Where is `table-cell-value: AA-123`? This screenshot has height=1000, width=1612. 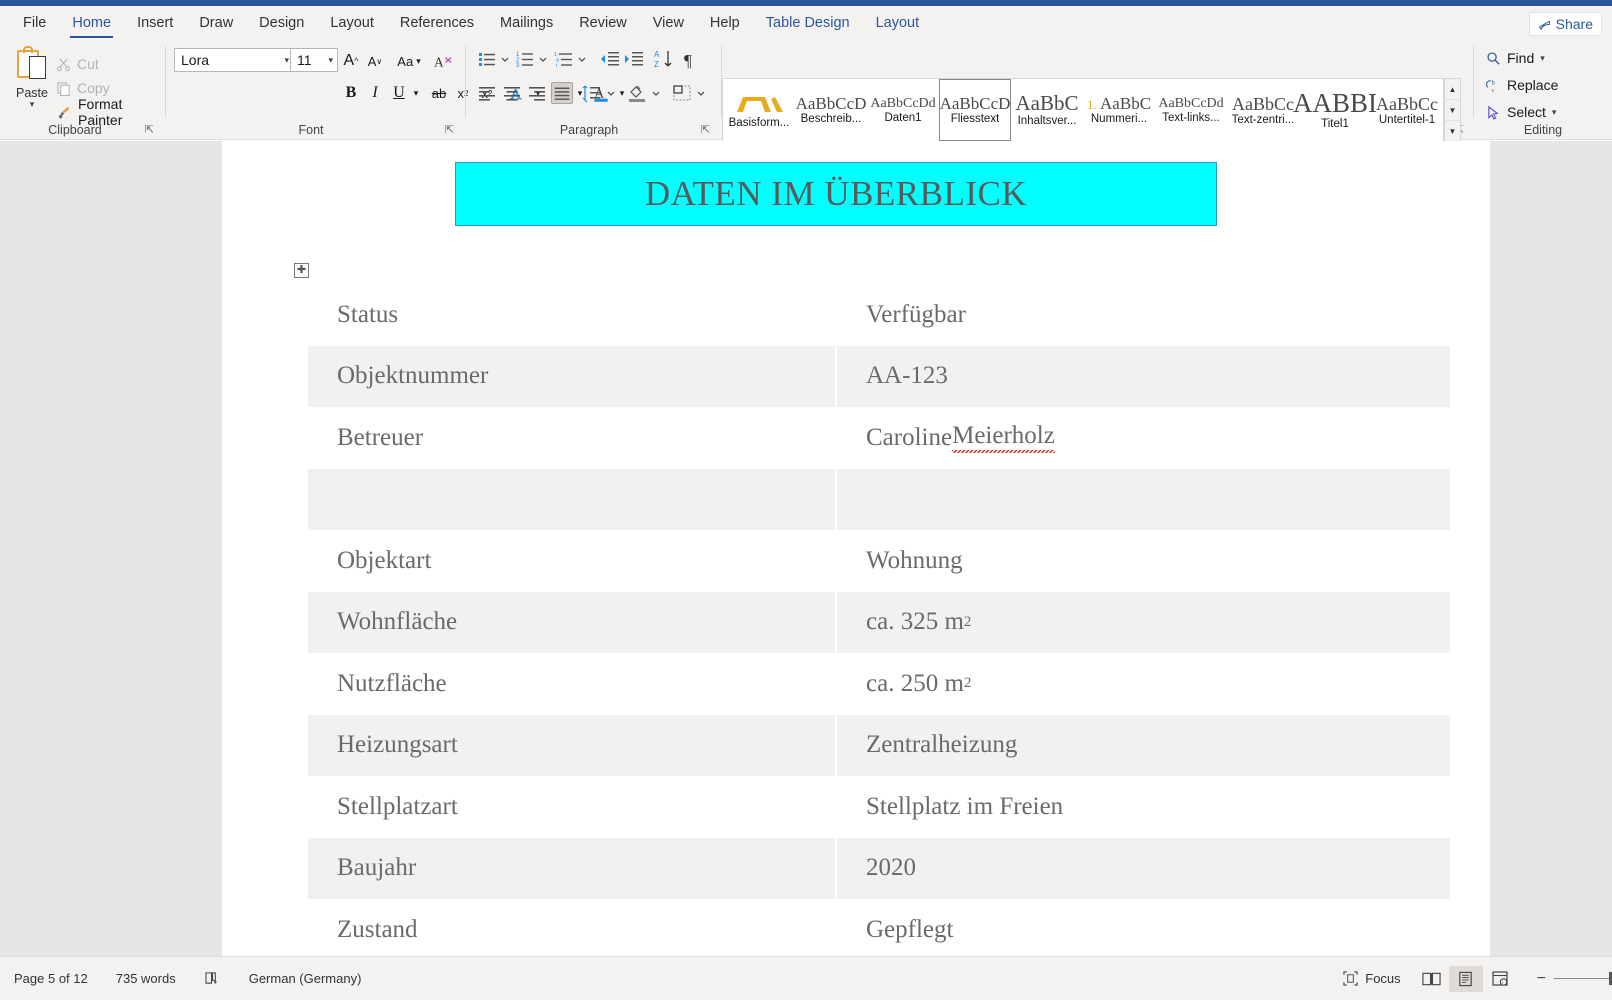 table-cell-value: AA-123 is located at coordinates (1143, 376).